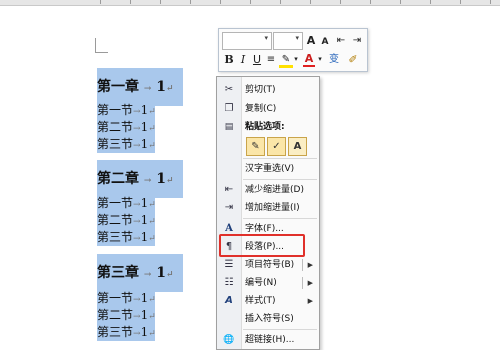 This screenshot has height=350, width=500. I want to click on grow-font-button: A, so click(311, 41).